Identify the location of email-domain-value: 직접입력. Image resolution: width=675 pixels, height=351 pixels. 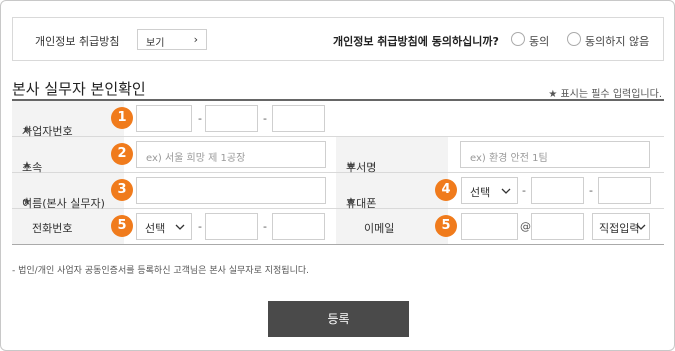
(619, 228).